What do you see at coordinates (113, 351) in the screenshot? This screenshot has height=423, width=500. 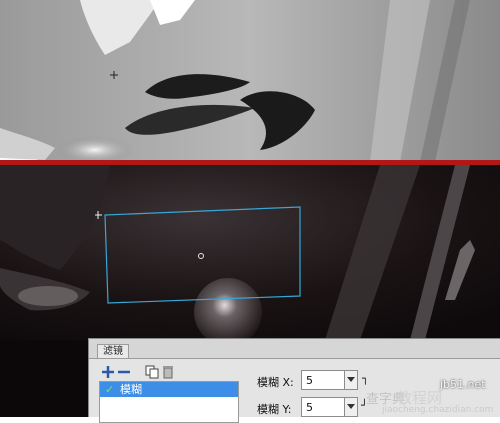 I see `panel-tab: 滤镜` at bounding box center [113, 351].